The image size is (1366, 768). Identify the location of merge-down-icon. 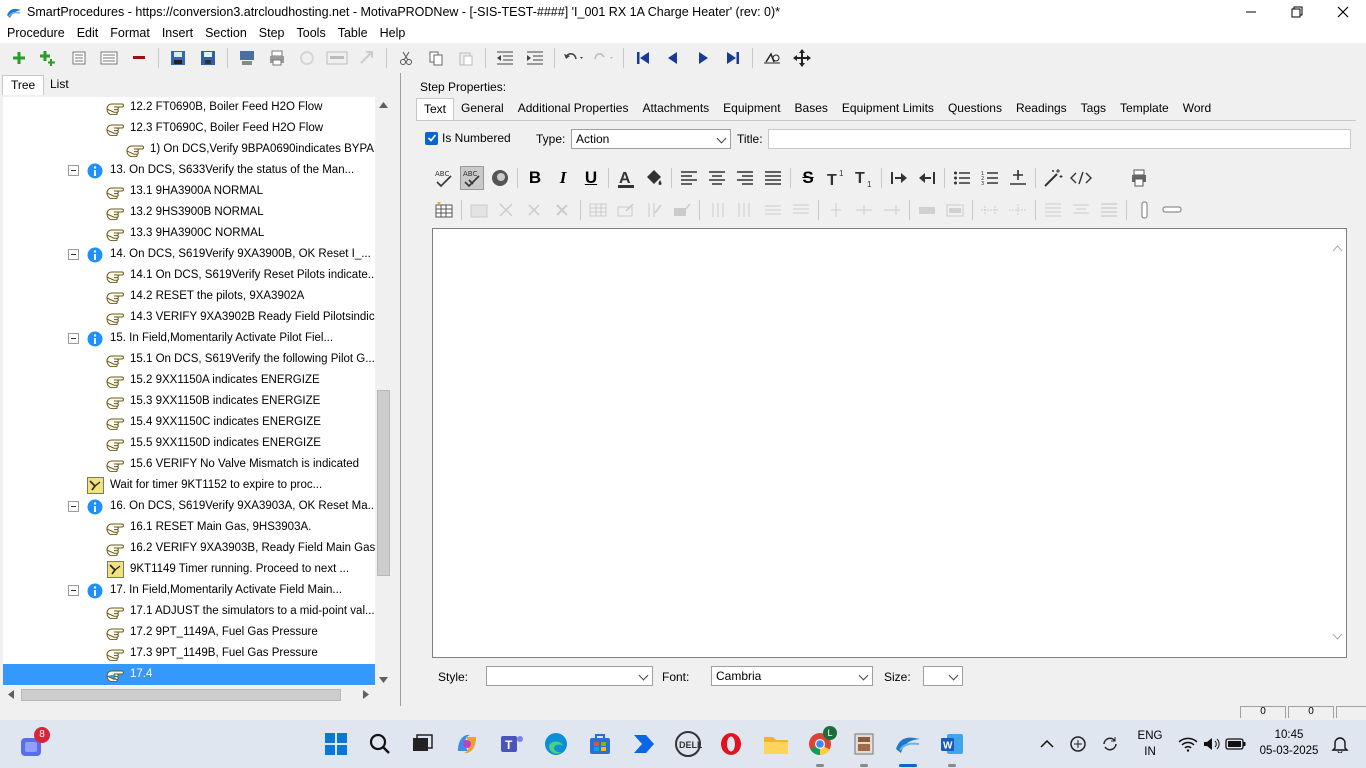
(955, 210).